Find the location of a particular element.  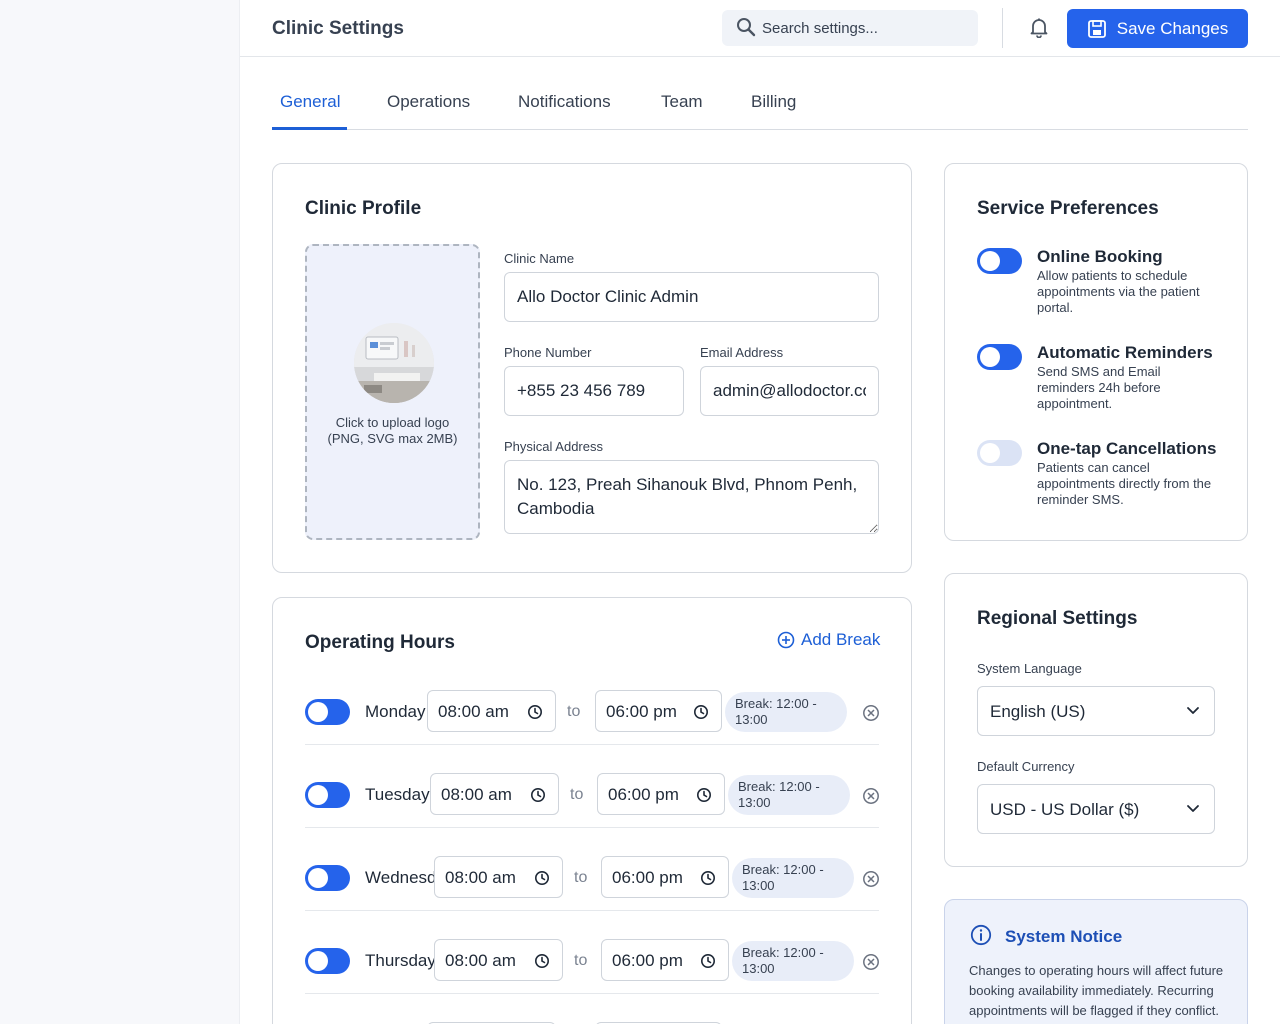

email-address-label: Email Address is located at coordinates (742, 352).